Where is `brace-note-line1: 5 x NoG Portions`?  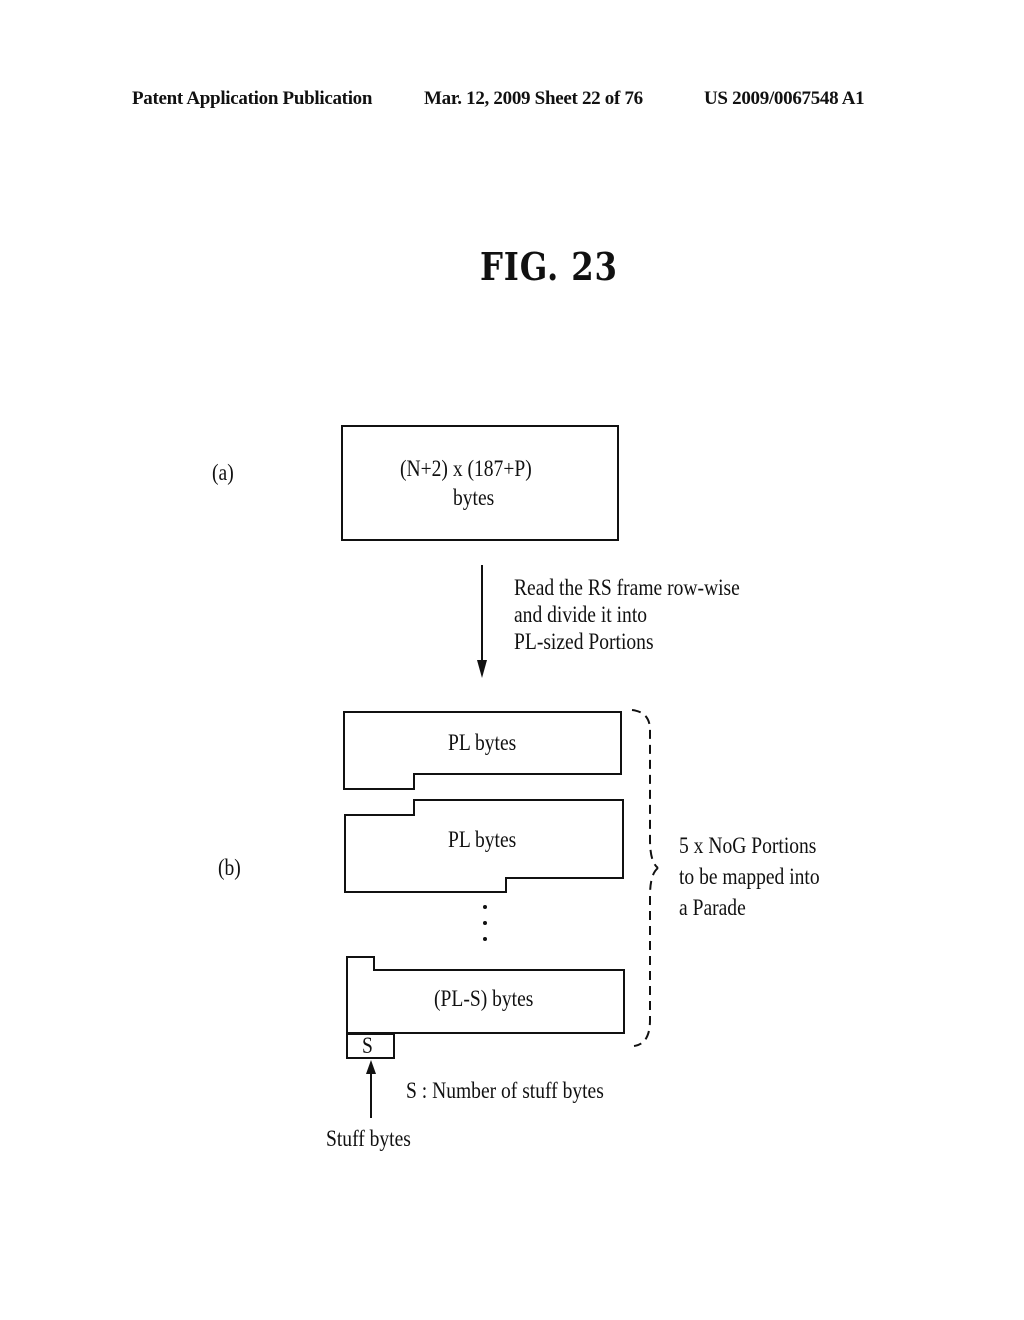 brace-note-line1: 5 x NoG Portions is located at coordinates (748, 845).